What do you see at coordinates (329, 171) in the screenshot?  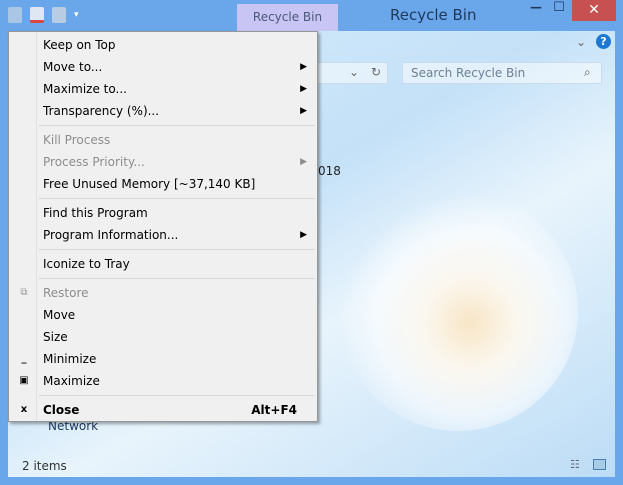 I see `date-modified-text: 018` at bounding box center [329, 171].